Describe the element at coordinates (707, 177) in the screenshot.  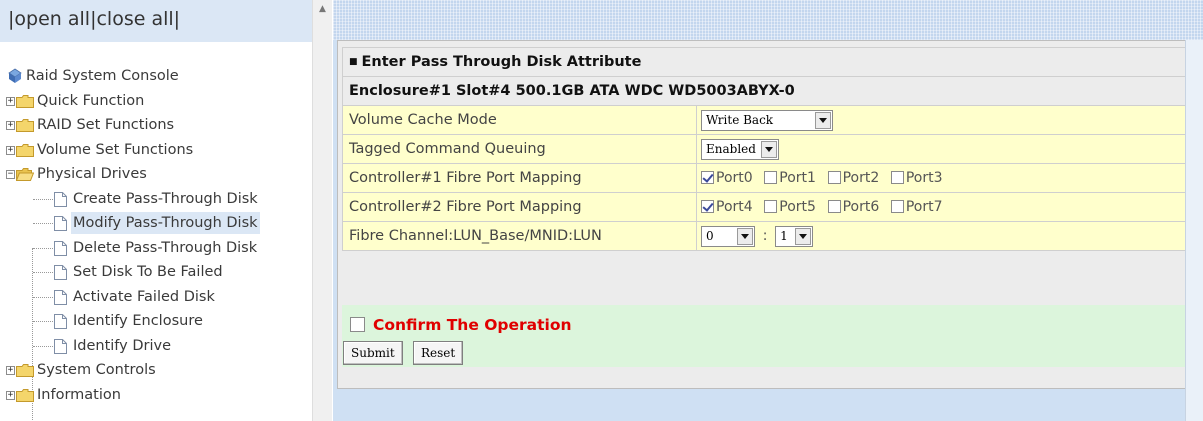
I see `port0-checkbox` at that location.